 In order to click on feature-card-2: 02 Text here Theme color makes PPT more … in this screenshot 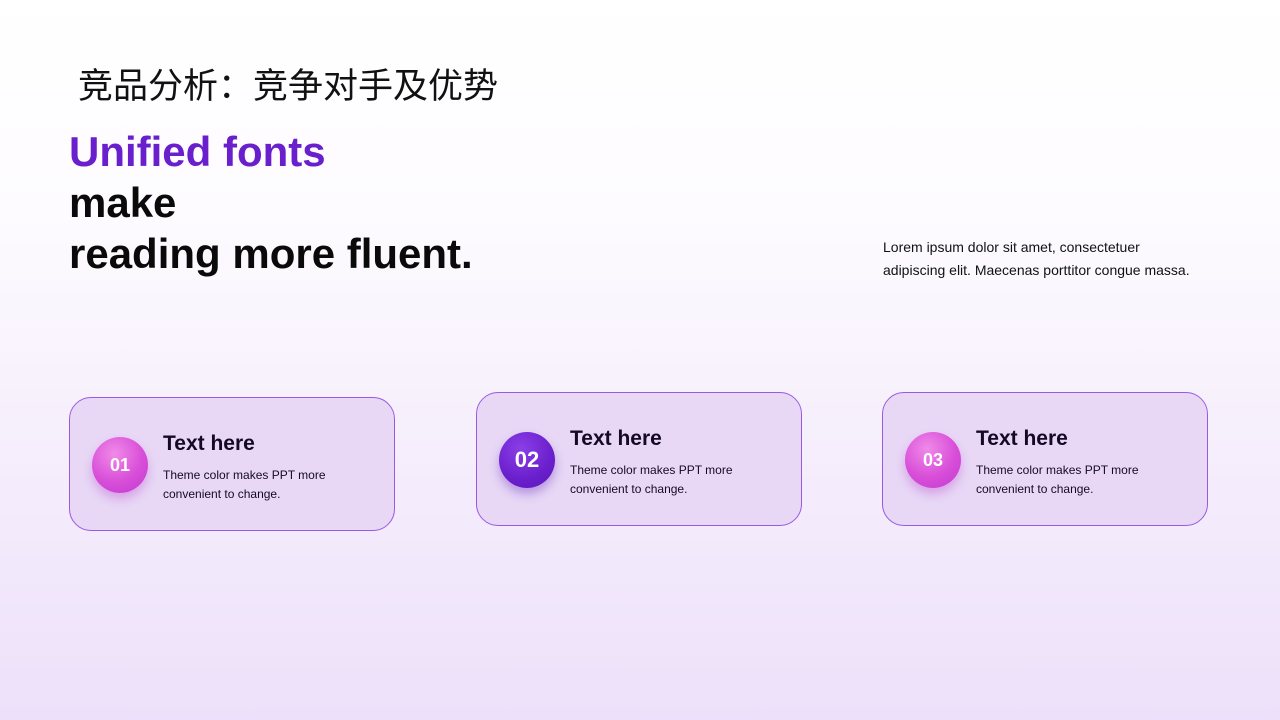, I will do `click(639, 459)`.